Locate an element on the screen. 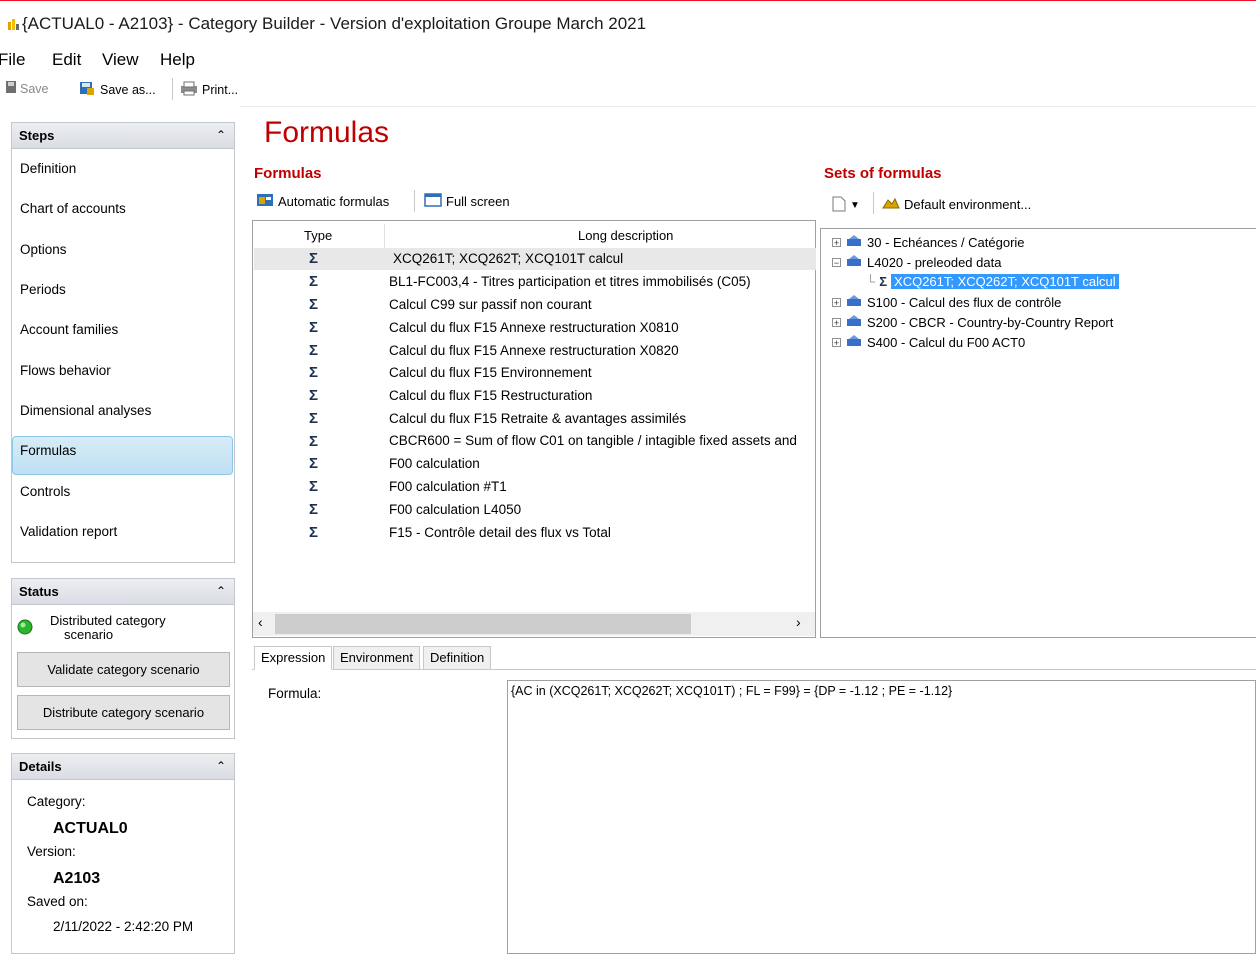 Image resolution: width=1256 pixels, height=955 pixels. step-chart-of-accounts: Chart of accounts is located at coordinates (73, 208).